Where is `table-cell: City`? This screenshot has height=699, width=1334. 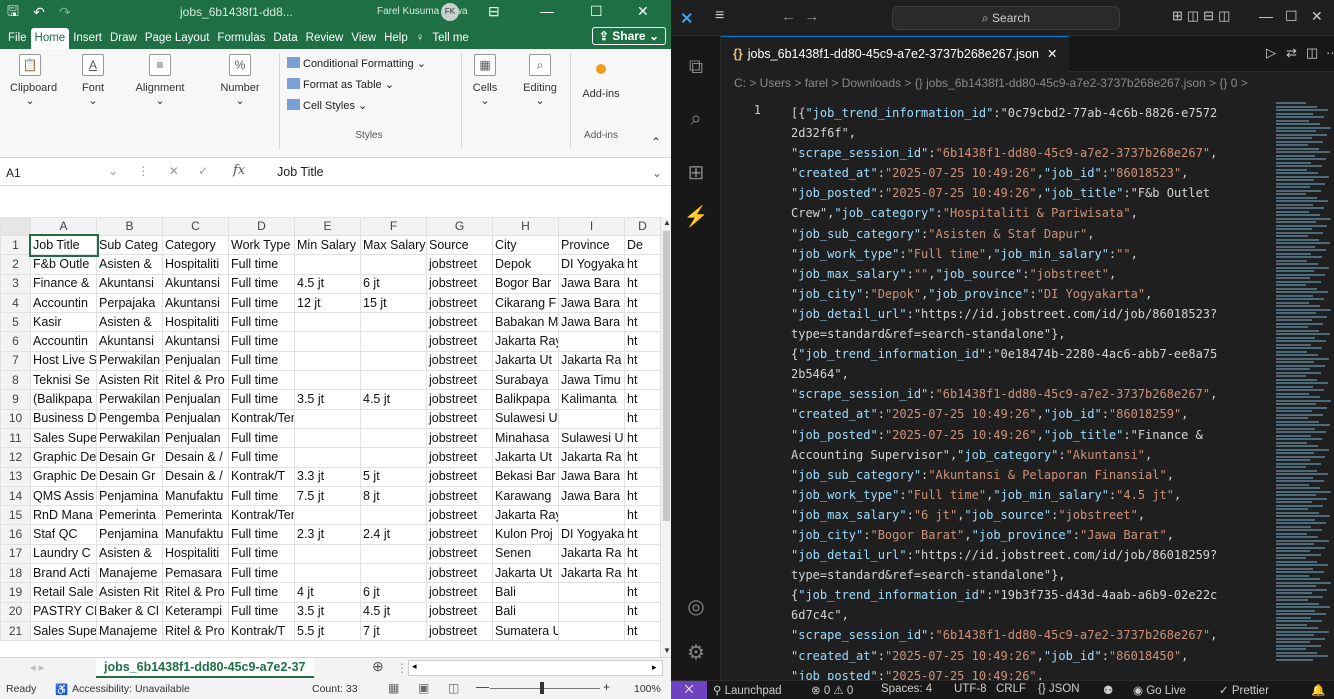 table-cell: City is located at coordinates (525, 245).